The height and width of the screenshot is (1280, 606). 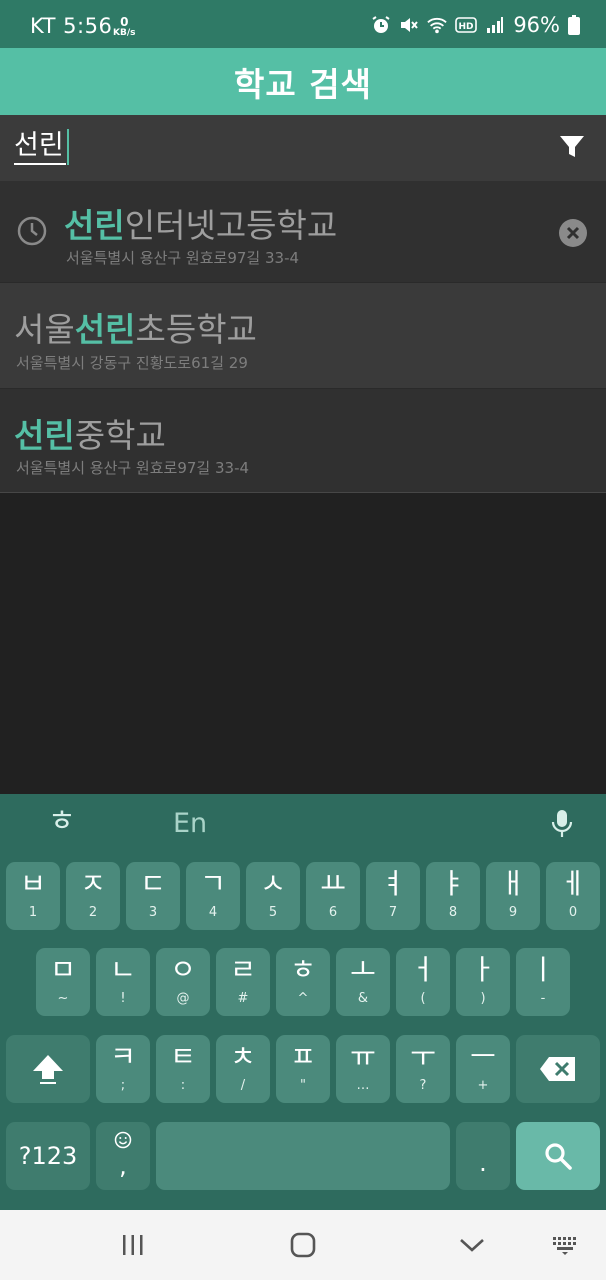 I want to click on key-label: ㅍ, so click(x=303, y=1056).